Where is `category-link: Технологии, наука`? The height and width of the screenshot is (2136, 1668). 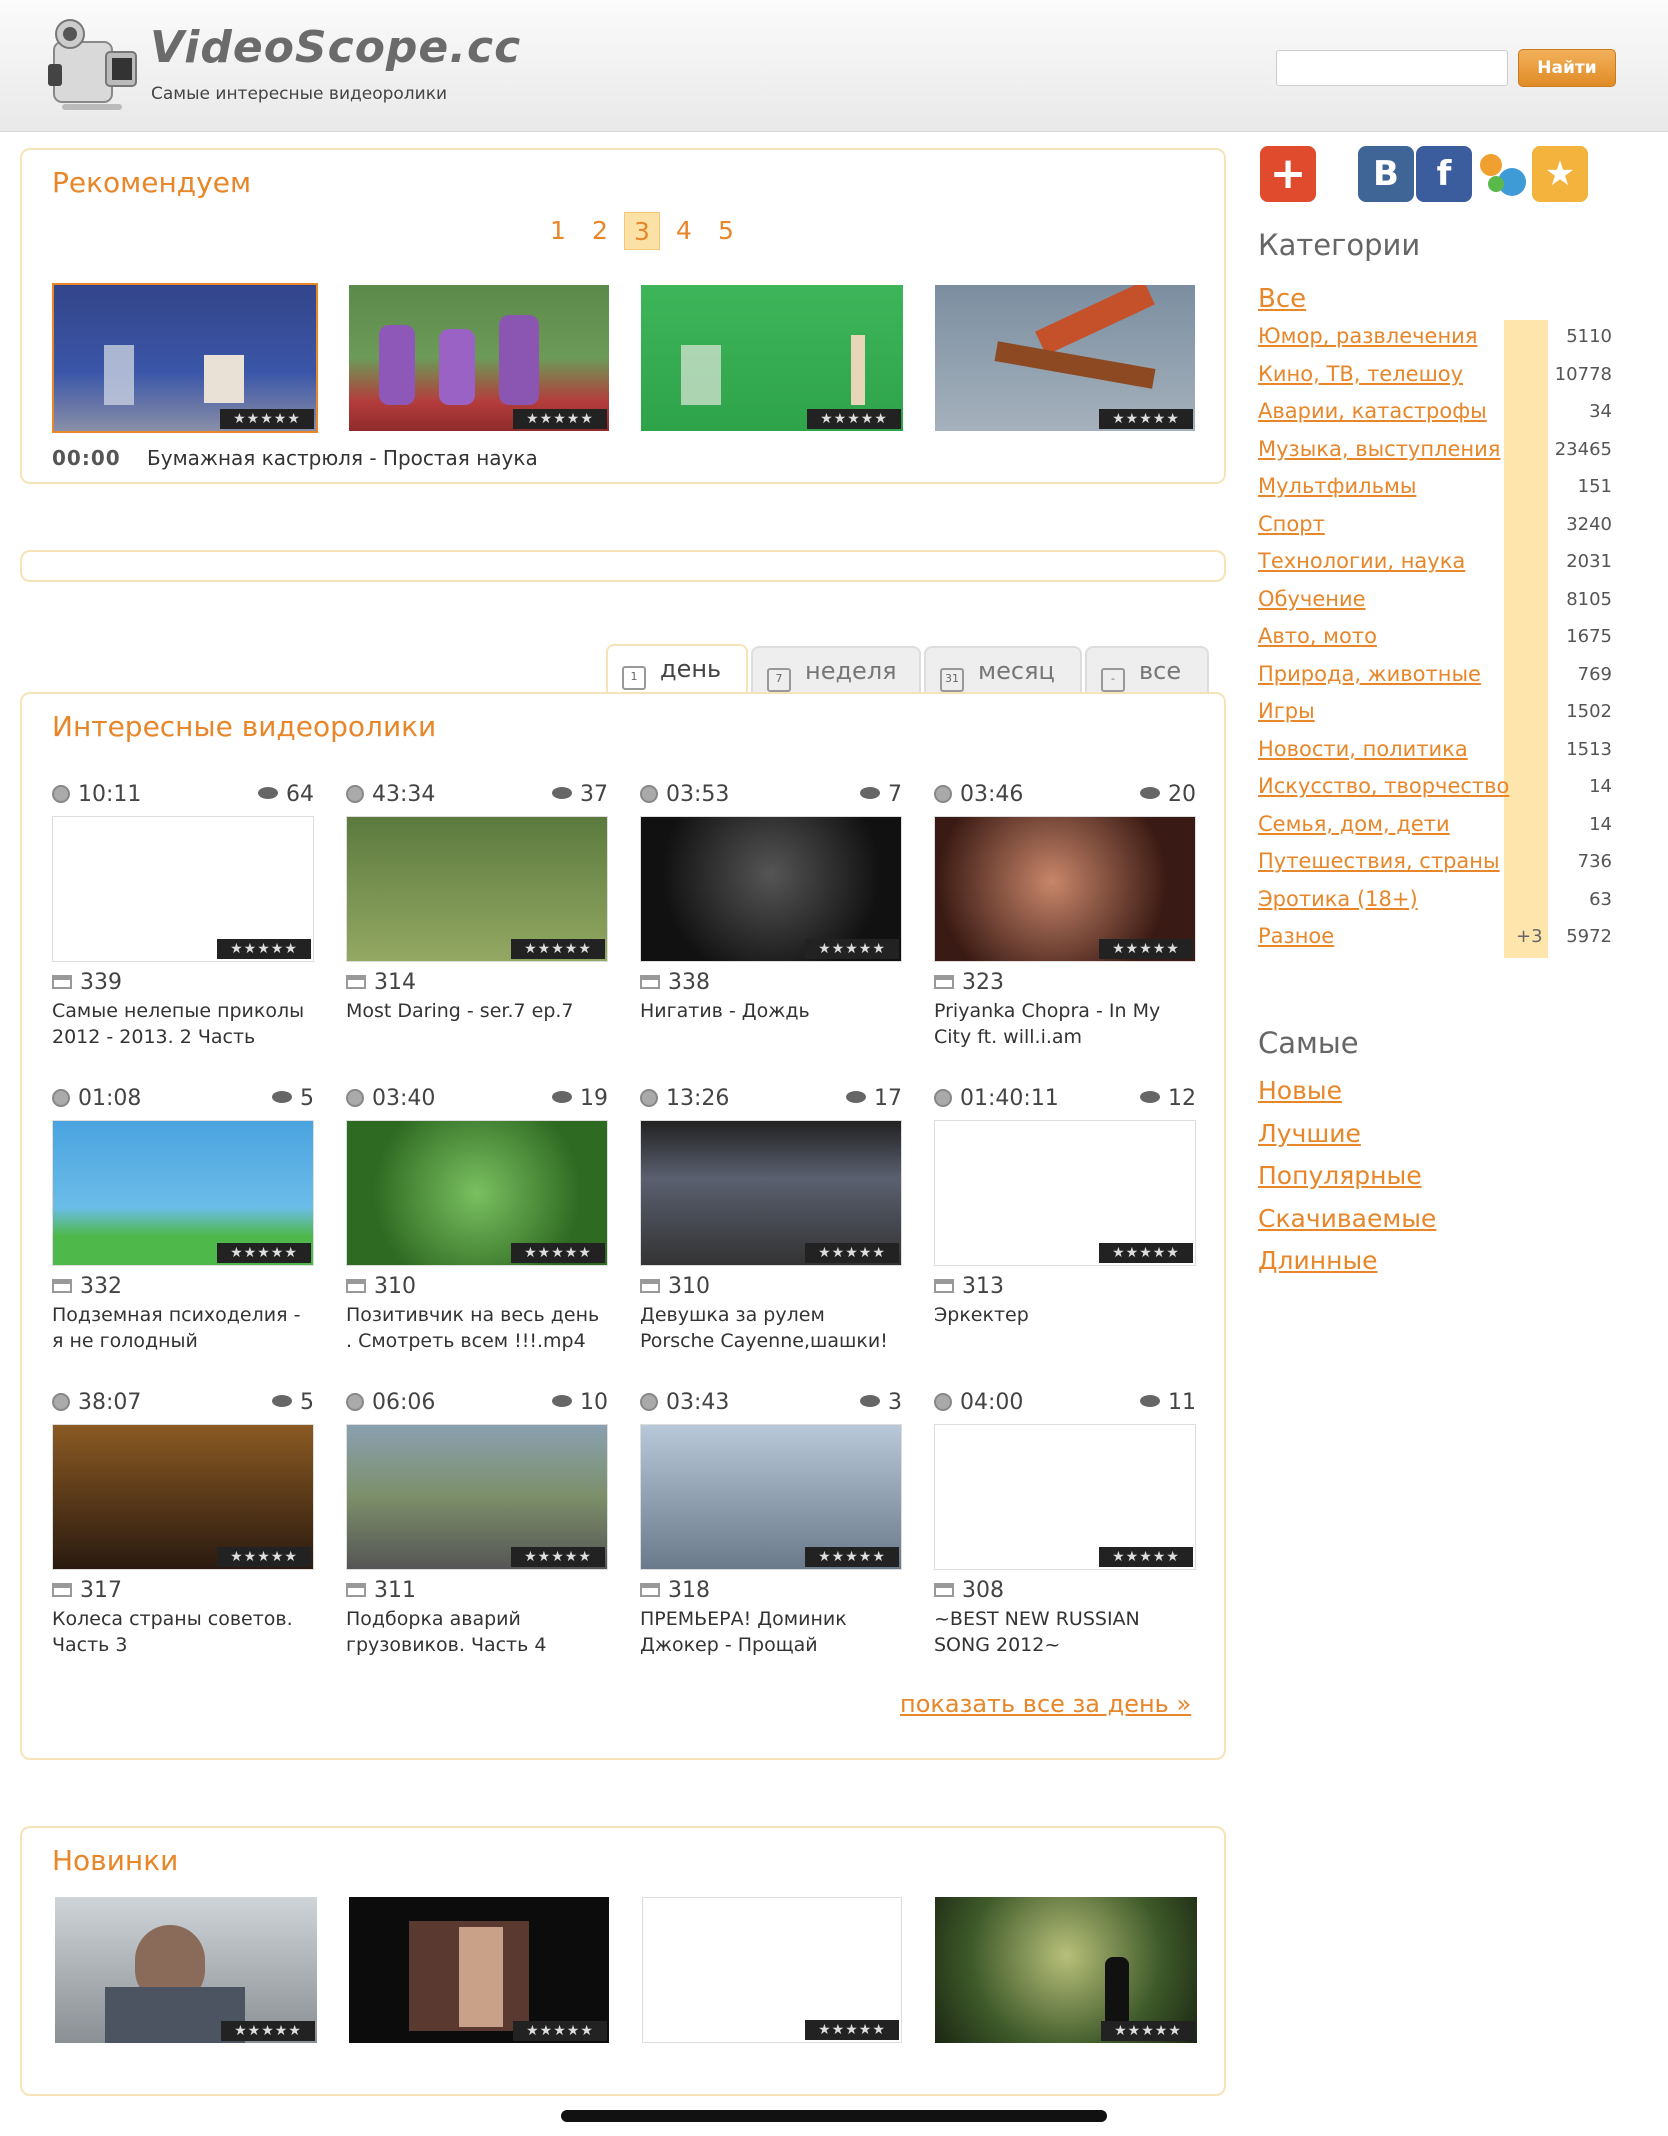 category-link: Технологии, наука is located at coordinates (1361, 561).